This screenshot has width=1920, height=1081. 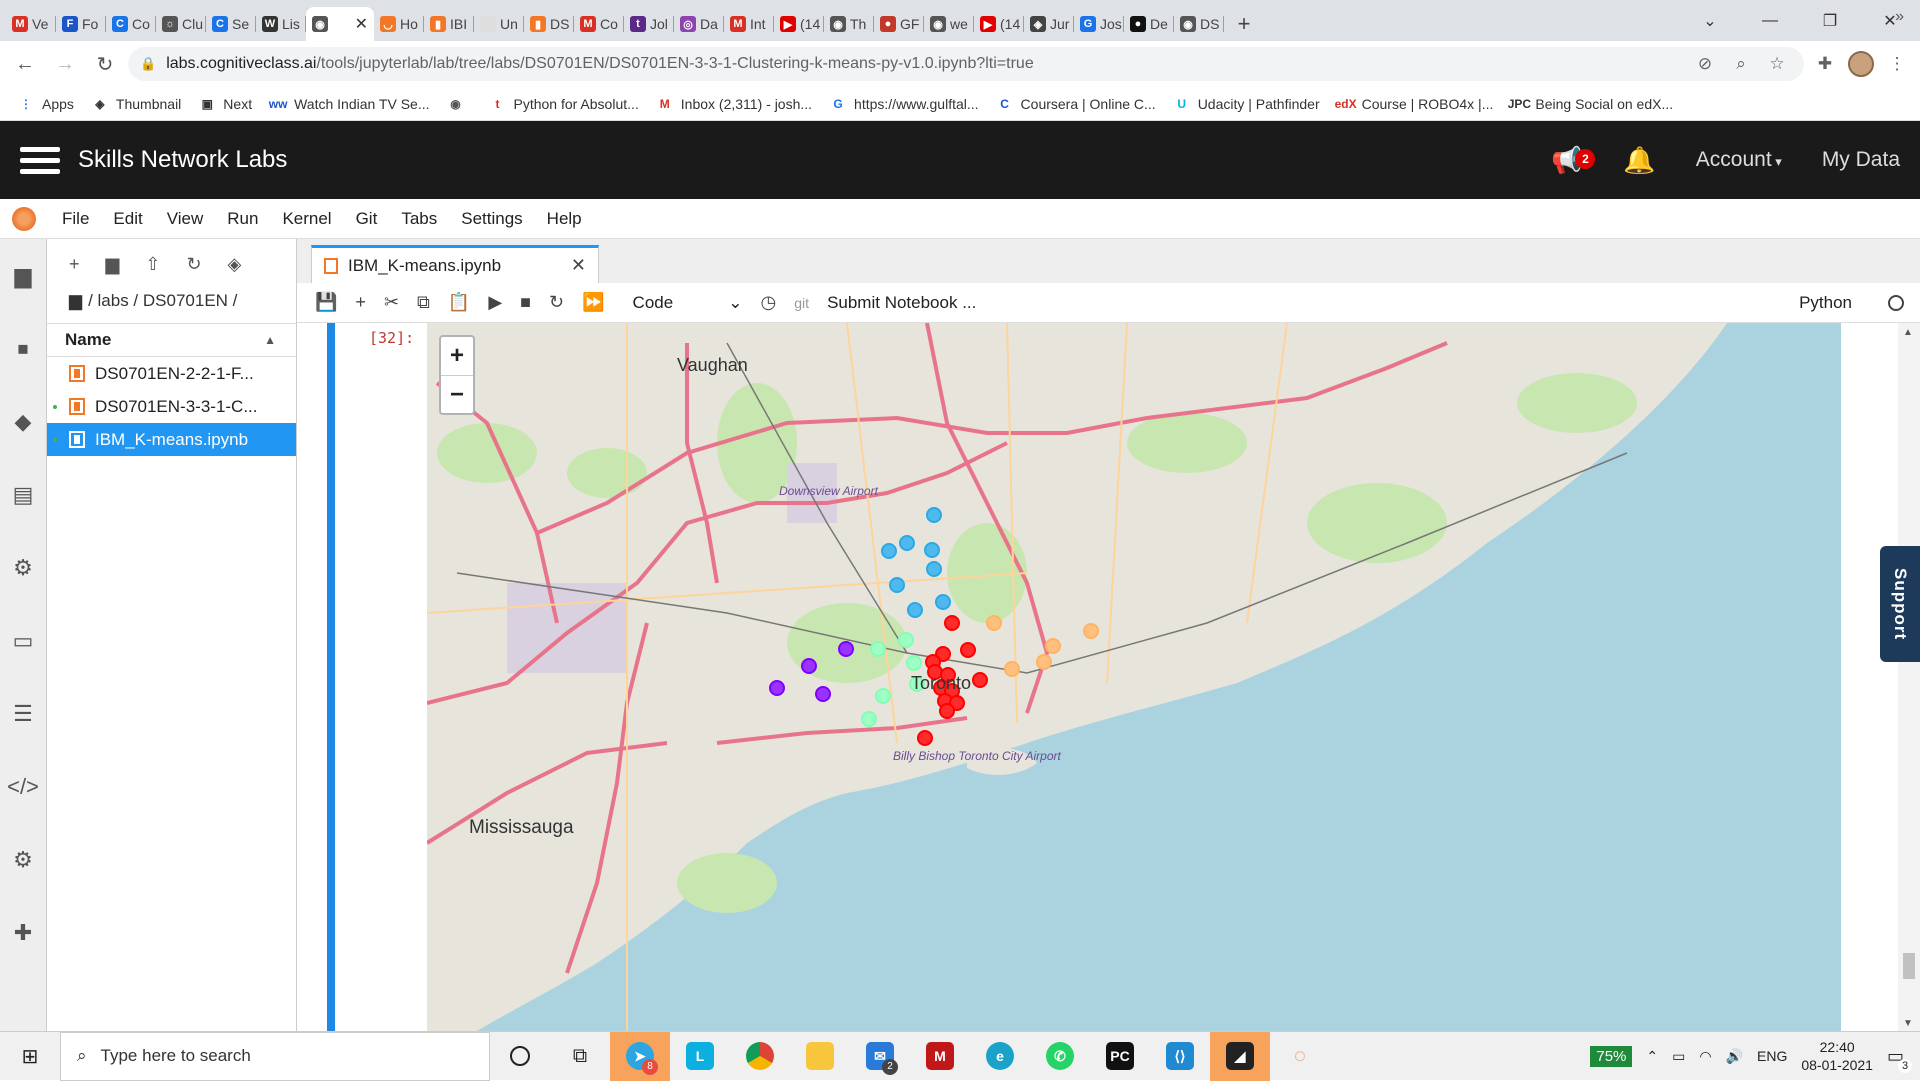 What do you see at coordinates (136, 104) in the screenshot?
I see `bookmark-item: ◈ Thumbnail` at bounding box center [136, 104].